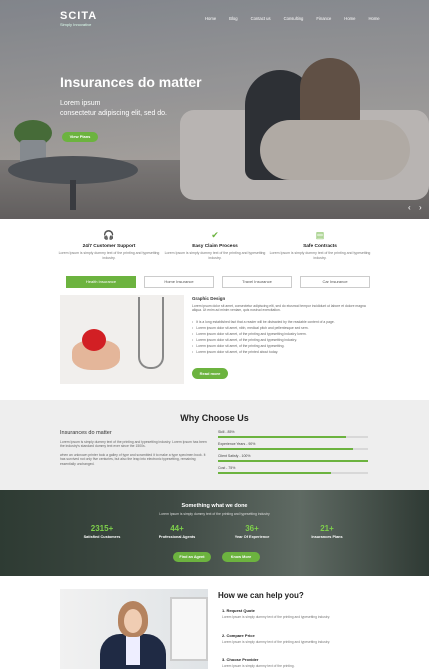 This screenshot has height=669, width=429. What do you see at coordinates (78, 16) in the screenshot?
I see `site-logo: SCITA` at bounding box center [78, 16].